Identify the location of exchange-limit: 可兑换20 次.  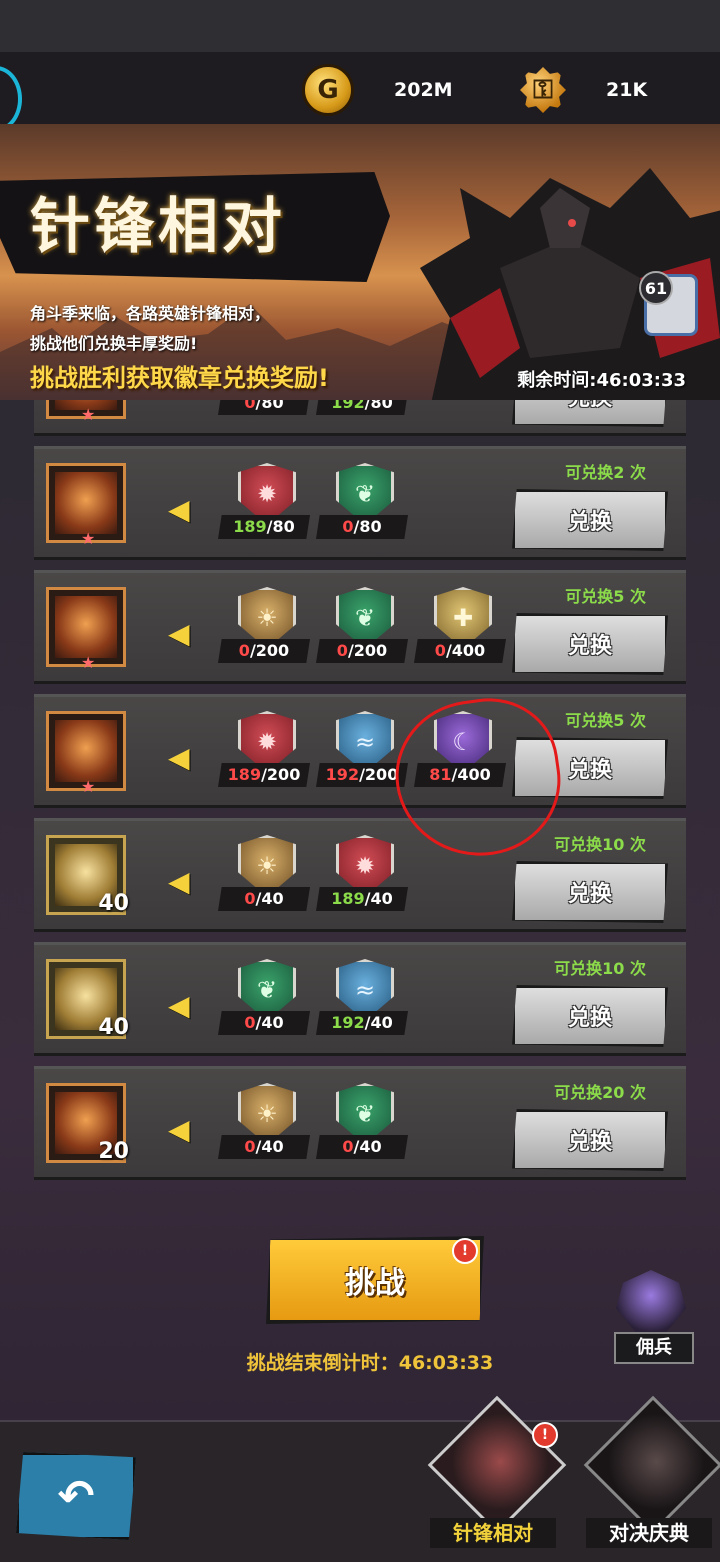
(600, 1092).